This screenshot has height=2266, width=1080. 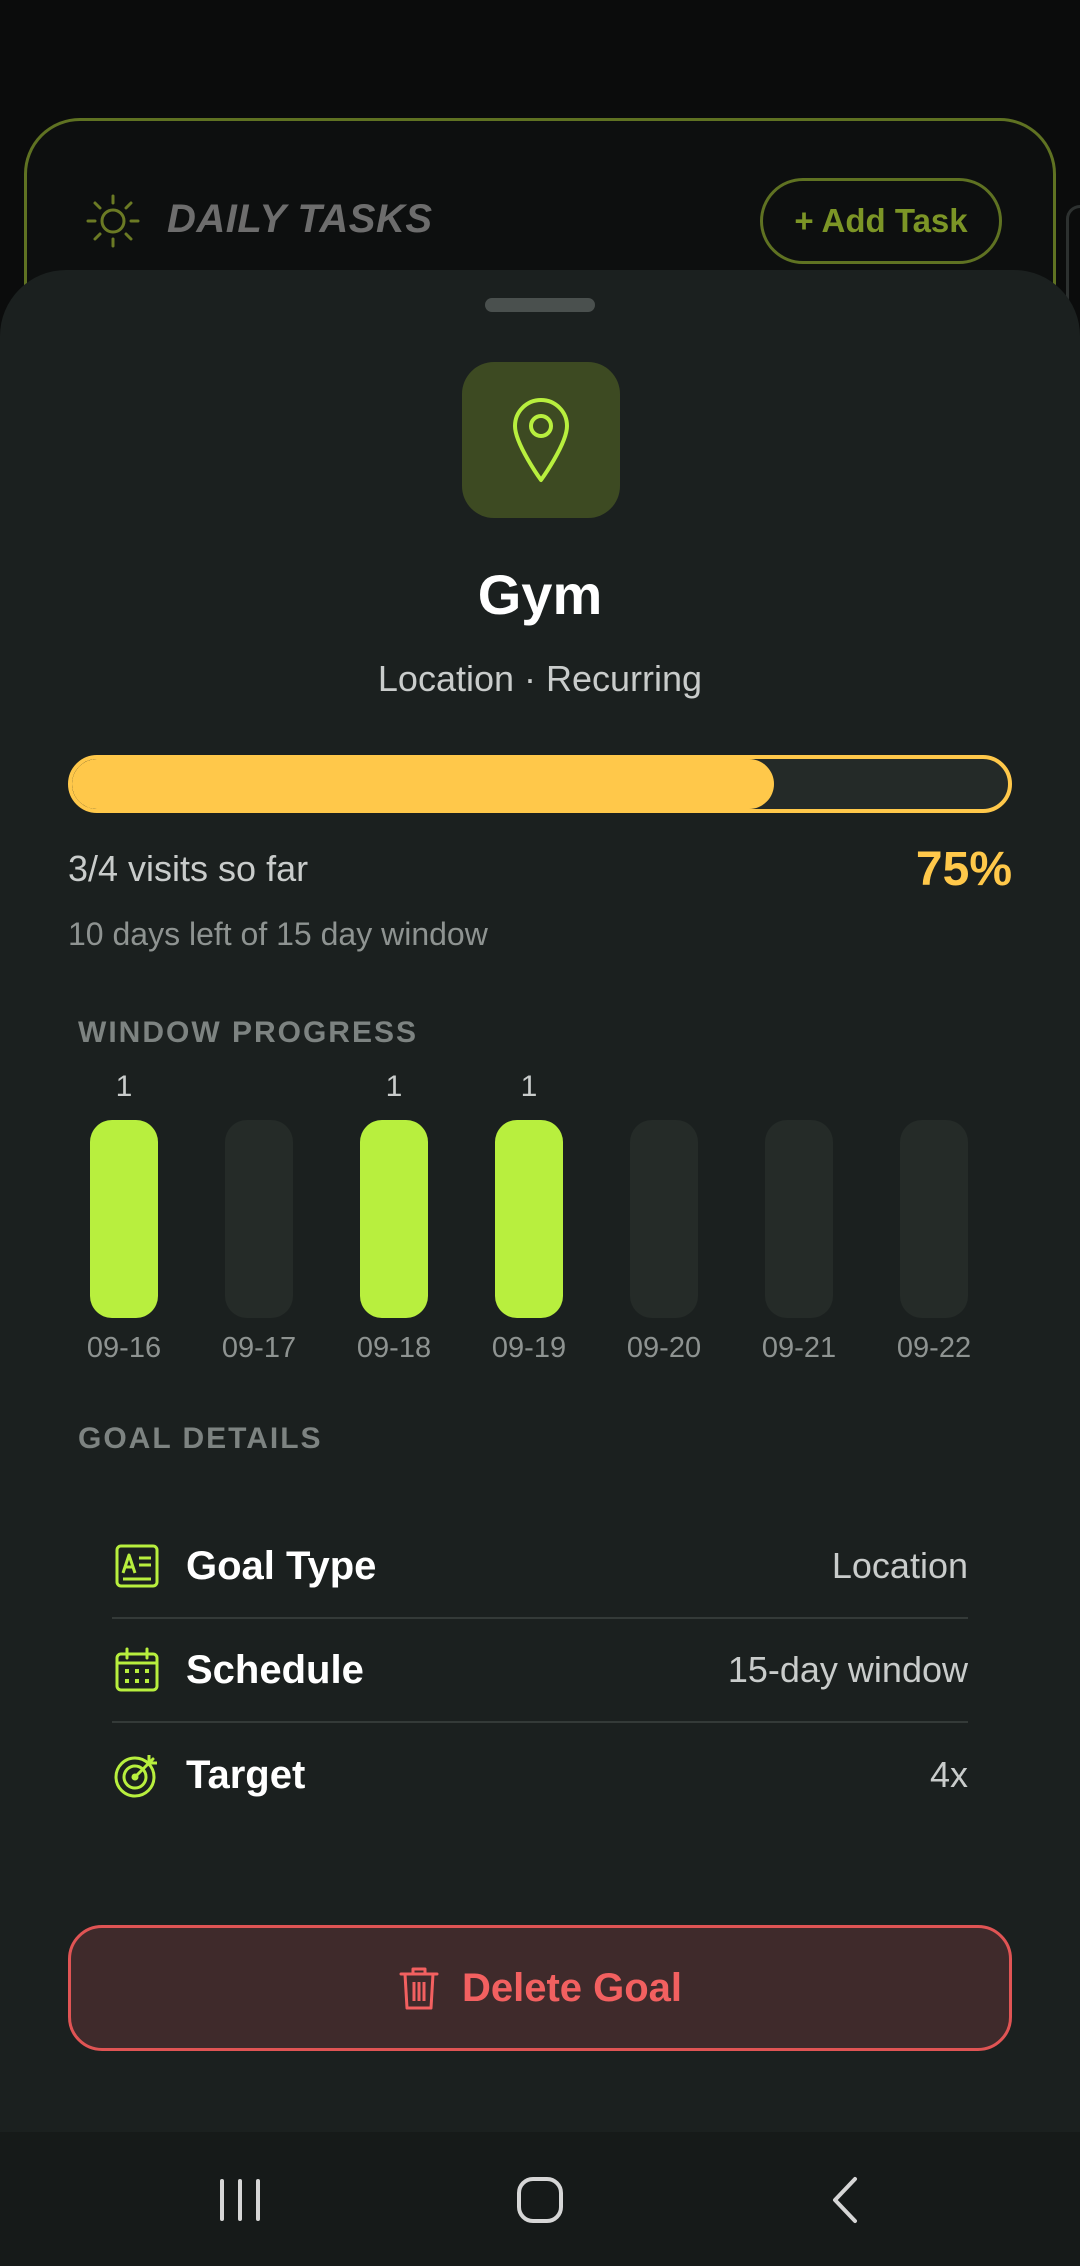 I want to click on sheet-drag-handle, so click(x=540, y=305).